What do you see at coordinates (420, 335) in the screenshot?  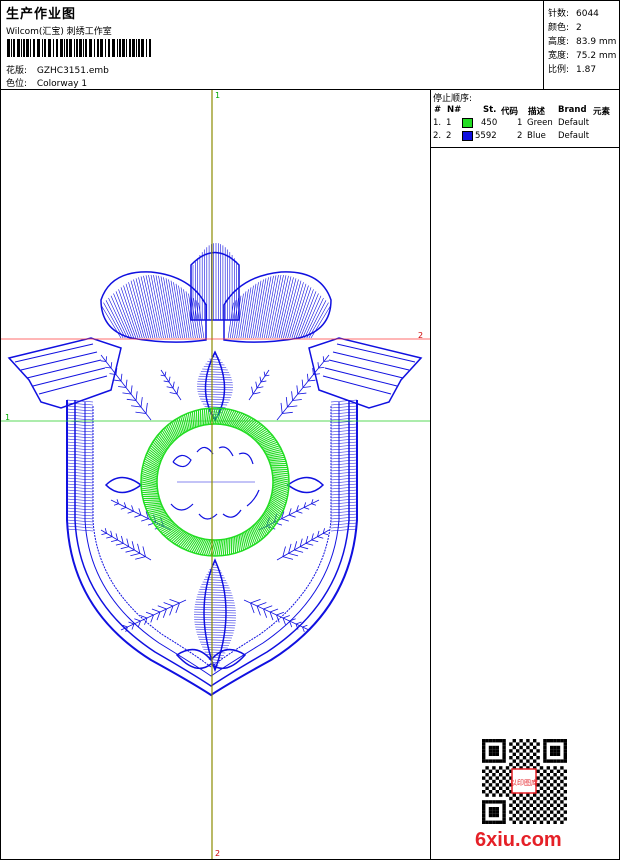 I see `guide-label-red: 2` at bounding box center [420, 335].